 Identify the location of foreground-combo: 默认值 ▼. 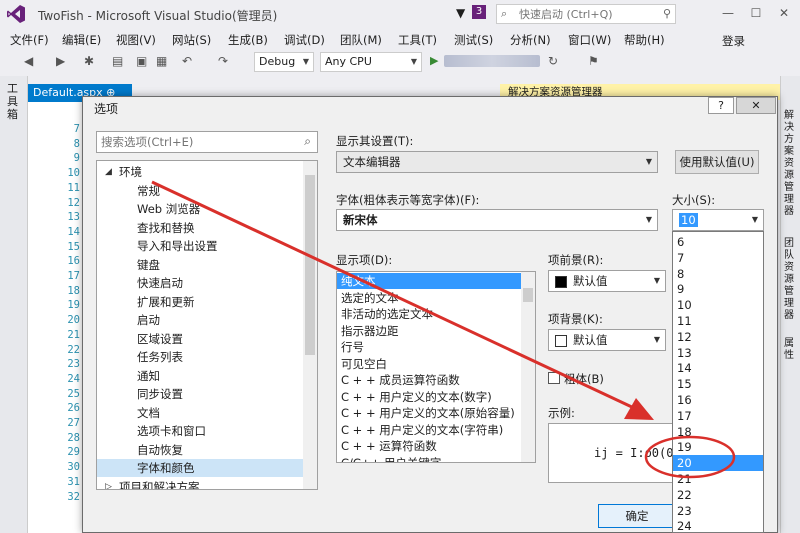
(607, 281).